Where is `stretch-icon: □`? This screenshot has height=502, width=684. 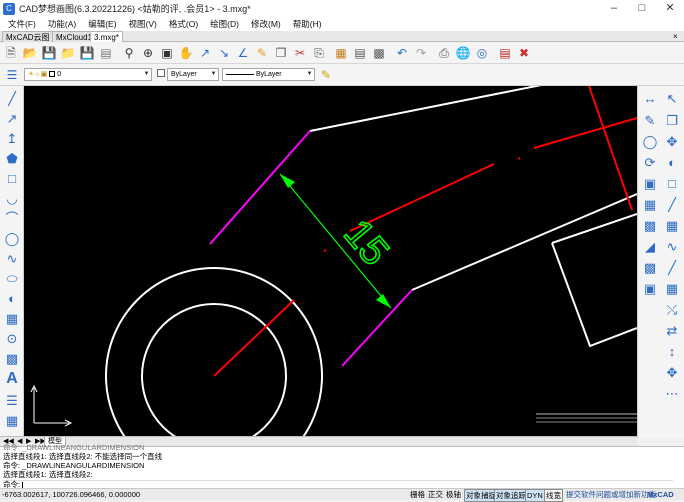 stretch-icon: □ is located at coordinates (672, 184).